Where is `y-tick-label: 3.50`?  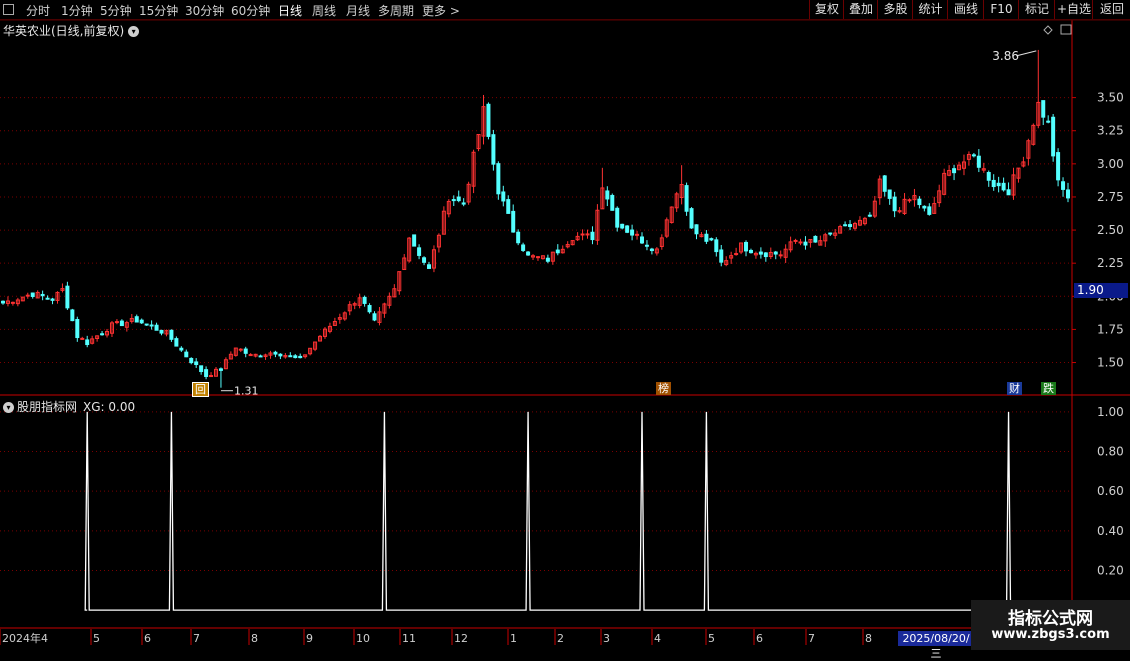
y-tick-label: 3.50 is located at coordinates (1110, 98).